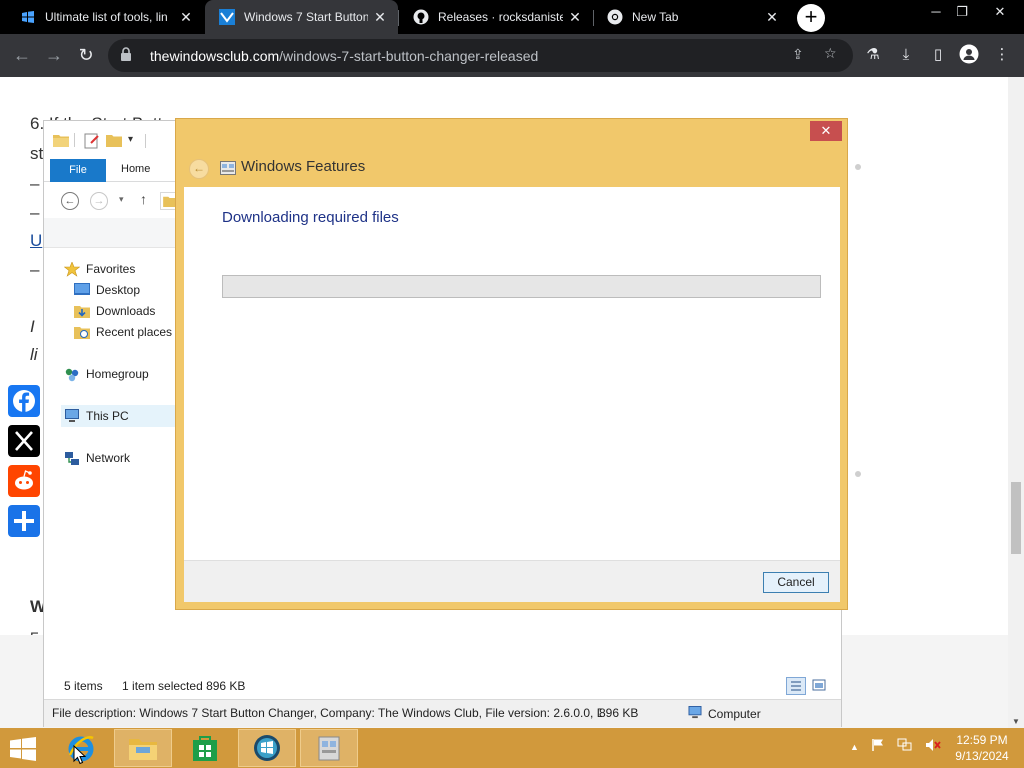 The height and width of the screenshot is (768, 1024). Describe the element at coordinates (1016, 402) in the screenshot. I see `page-scrollbar: ▼` at that location.